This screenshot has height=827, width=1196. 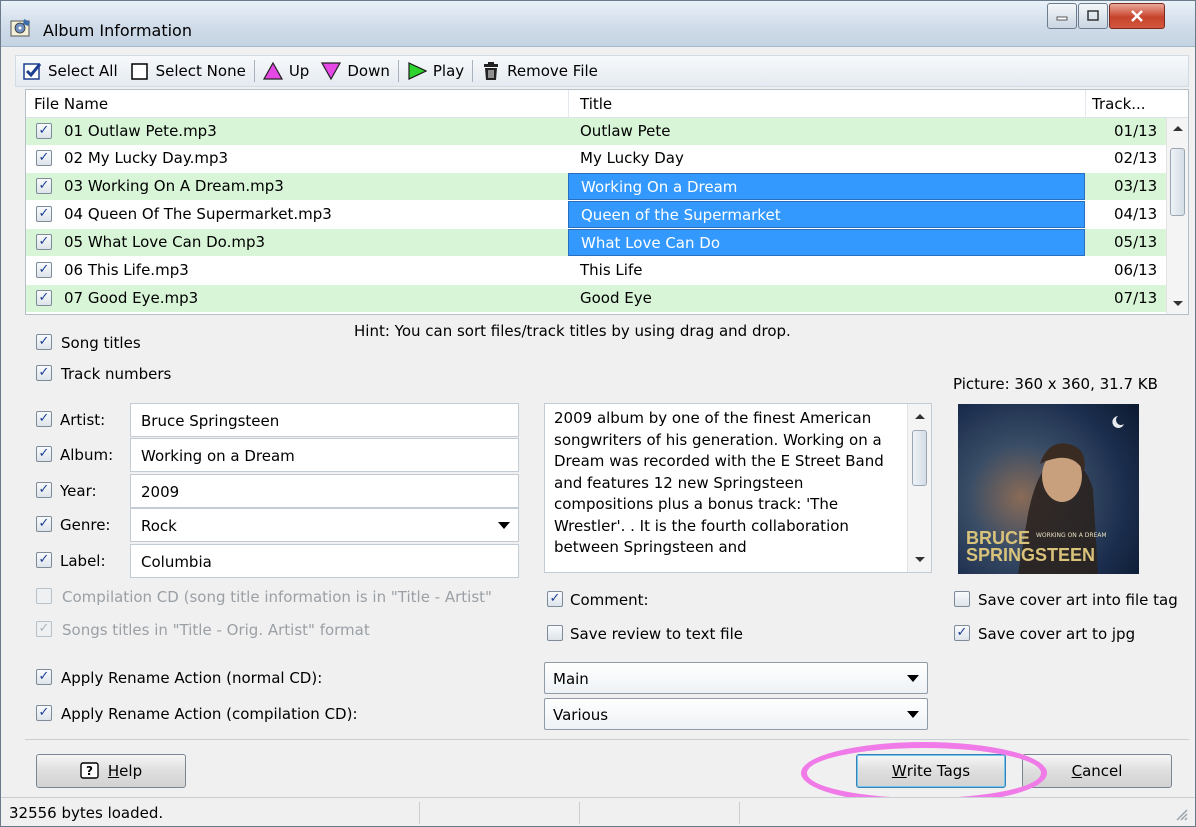 What do you see at coordinates (191, 678) in the screenshot?
I see `rename-normal-label: Apply Rename Action (normal CD):` at bounding box center [191, 678].